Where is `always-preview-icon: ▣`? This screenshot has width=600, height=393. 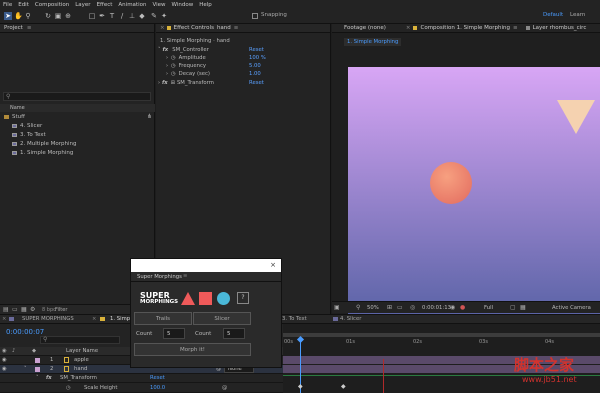 always-preview-icon: ▣ is located at coordinates (337, 307).